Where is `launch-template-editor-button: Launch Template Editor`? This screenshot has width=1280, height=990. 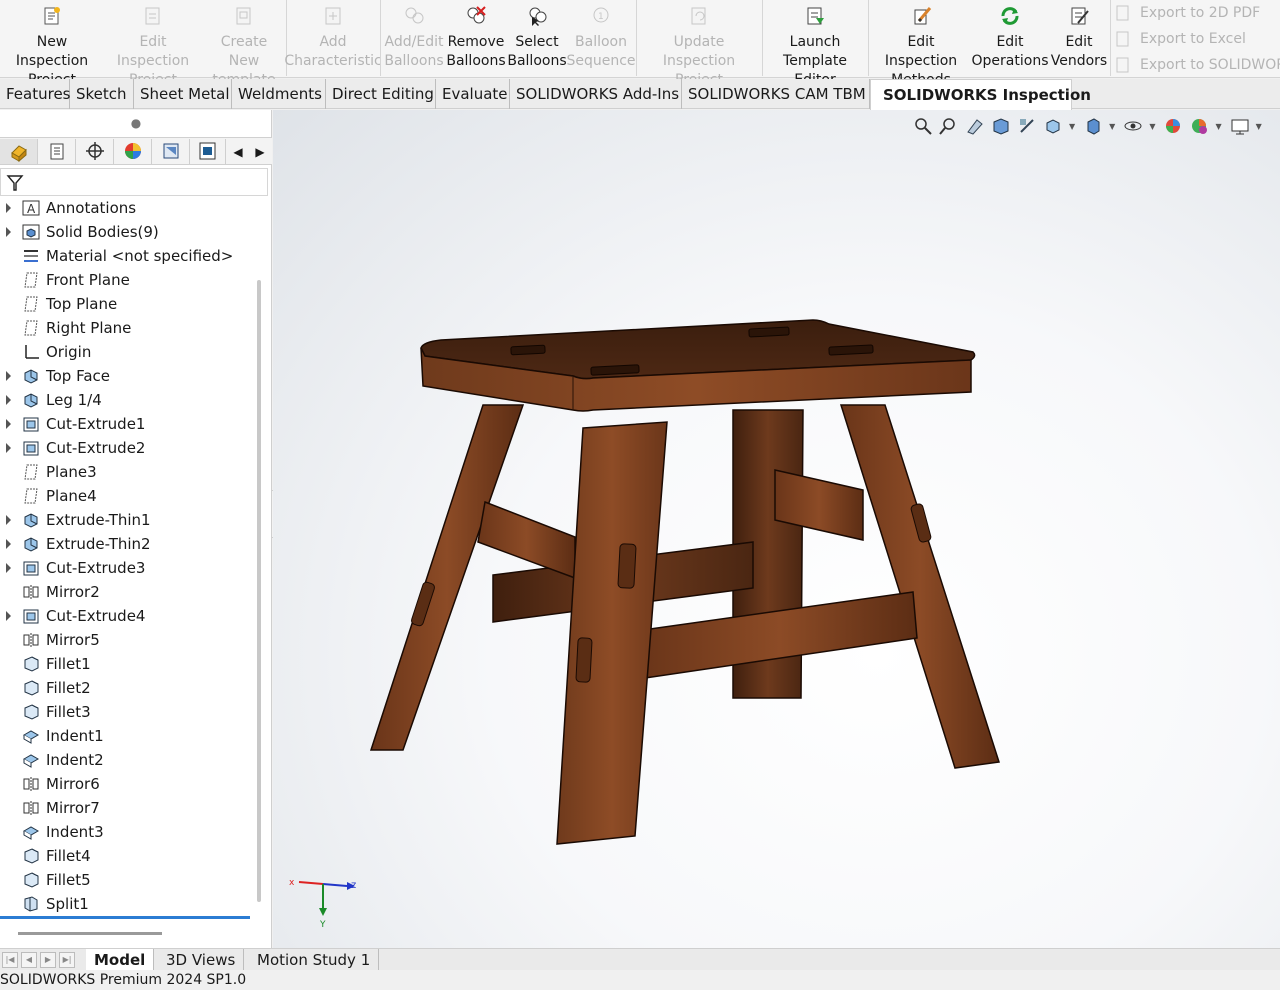 launch-template-editor-button: Launch Template Editor is located at coordinates (815, 45).